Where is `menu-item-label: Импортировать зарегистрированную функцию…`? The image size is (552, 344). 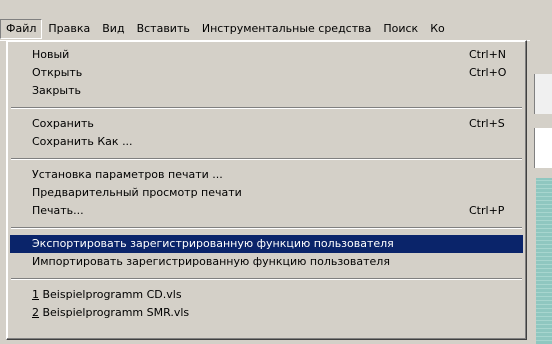 menu-item-label: Импортировать зарегистрированную функцию… is located at coordinates (211, 261).